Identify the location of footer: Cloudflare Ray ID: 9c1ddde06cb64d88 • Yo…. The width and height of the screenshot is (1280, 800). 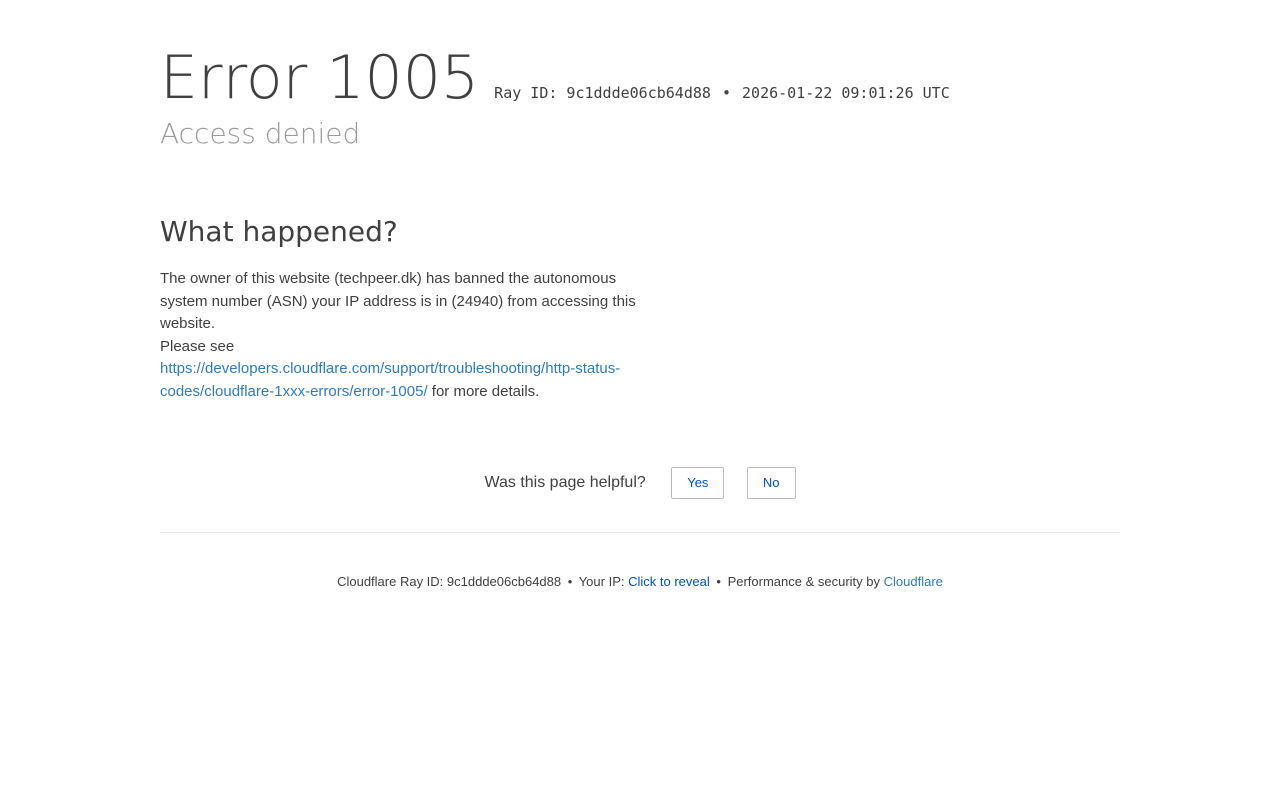
(640, 582).